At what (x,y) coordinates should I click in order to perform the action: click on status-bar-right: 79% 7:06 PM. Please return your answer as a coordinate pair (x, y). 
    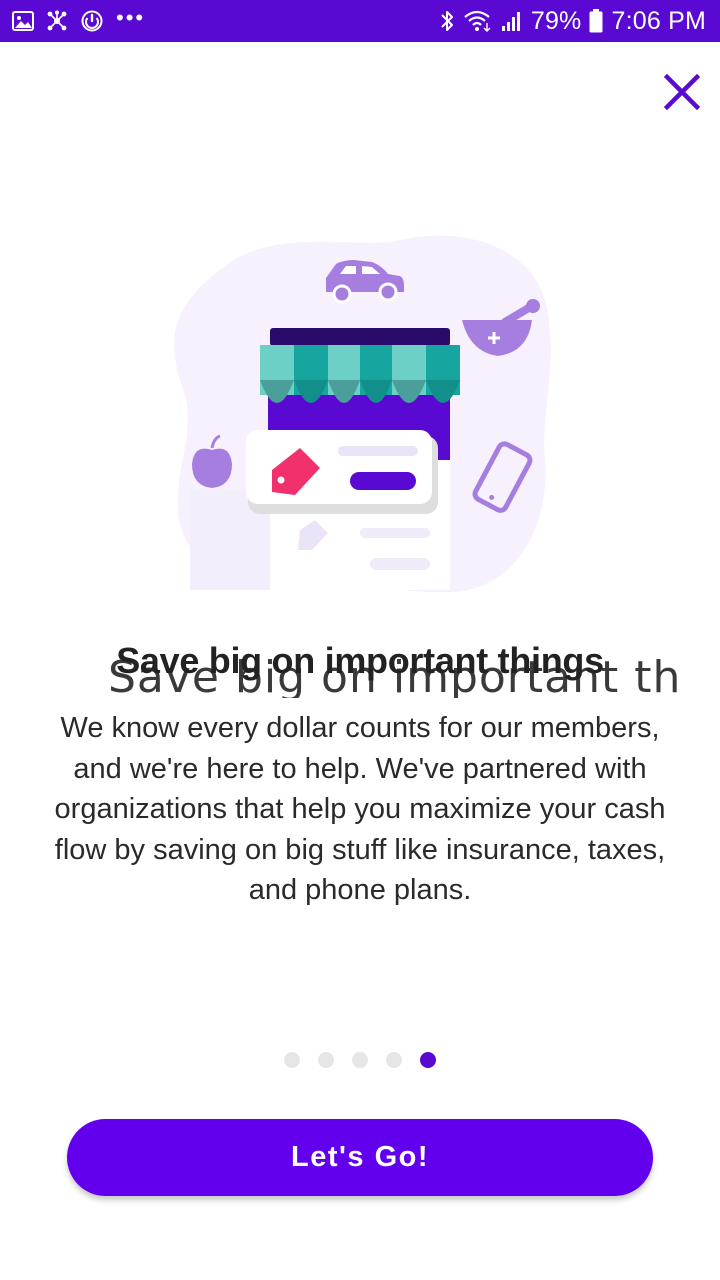
    Looking at the image, I should click on (572, 21).